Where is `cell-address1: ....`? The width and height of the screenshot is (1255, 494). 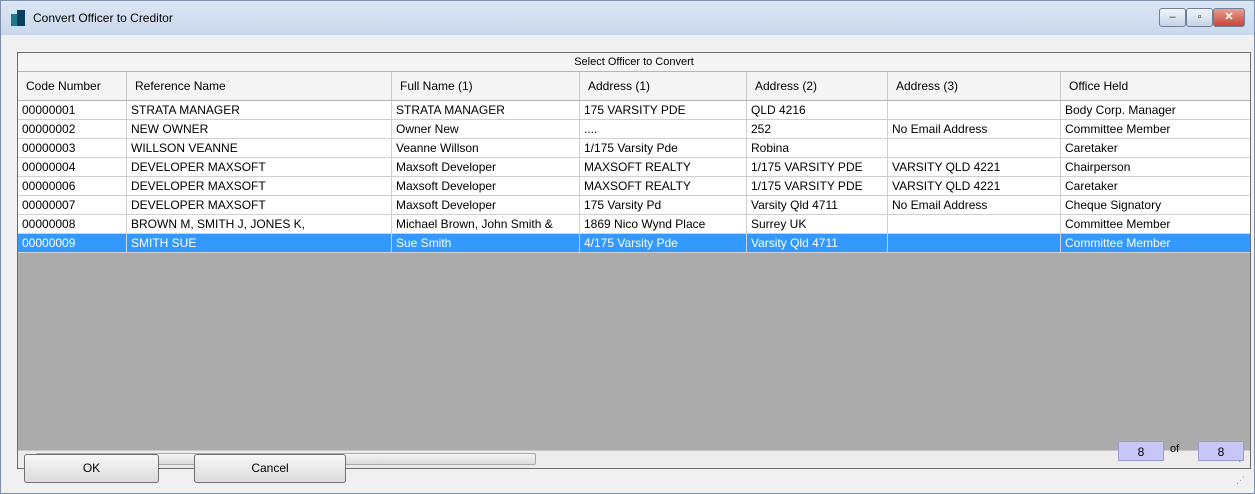
cell-address1: .... is located at coordinates (663, 129).